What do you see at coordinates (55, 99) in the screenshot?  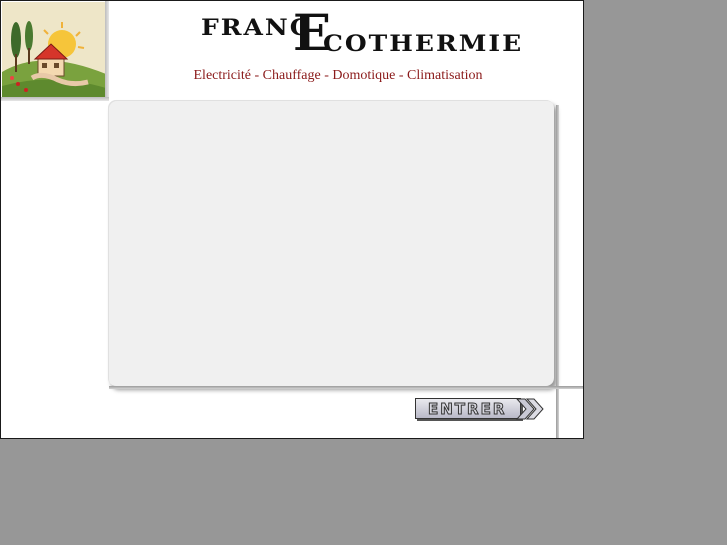 I see `top-divider` at bounding box center [55, 99].